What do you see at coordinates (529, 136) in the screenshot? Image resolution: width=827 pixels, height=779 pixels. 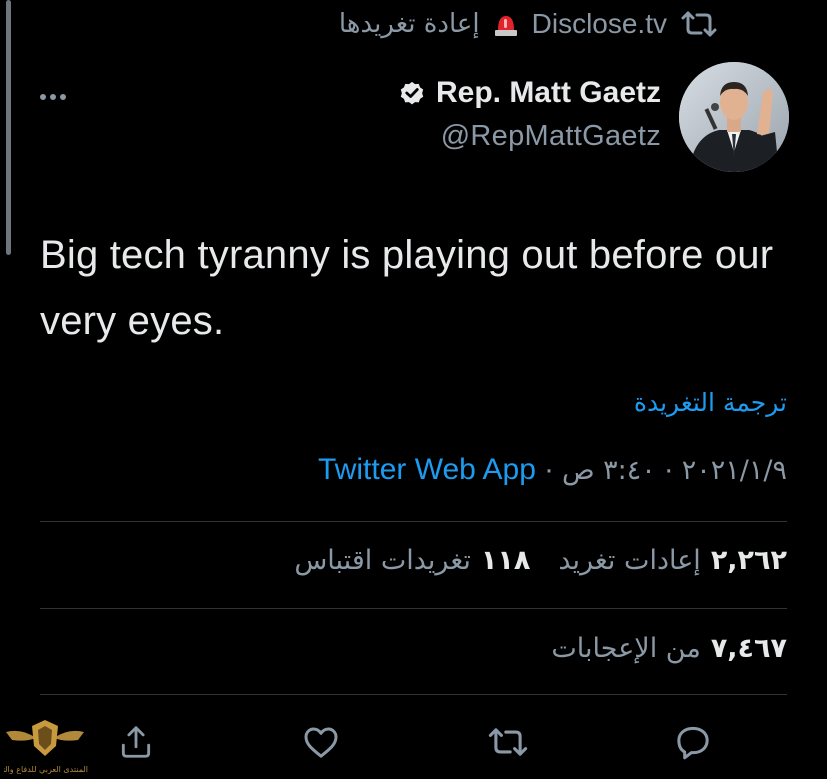 I see `author-handle: @RepMattGaetz` at bounding box center [529, 136].